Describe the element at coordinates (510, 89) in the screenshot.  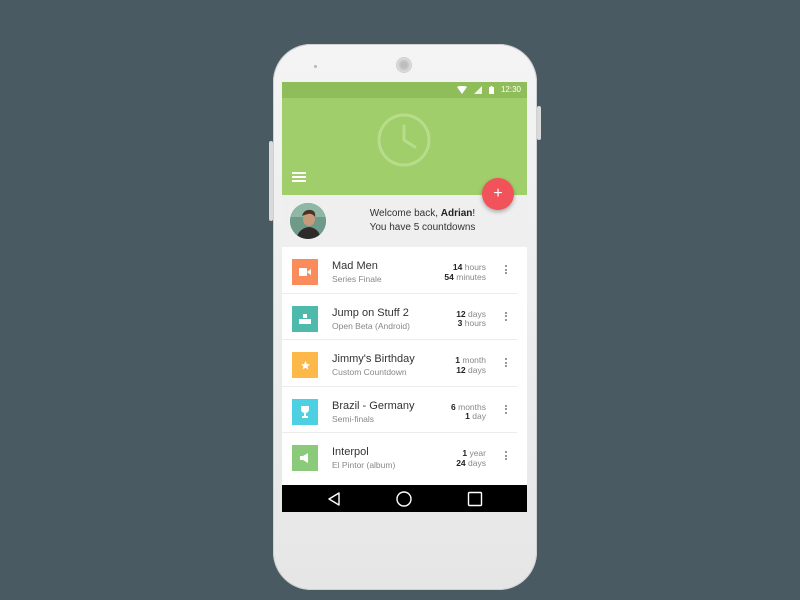
I see `status-time: 12:30` at that location.